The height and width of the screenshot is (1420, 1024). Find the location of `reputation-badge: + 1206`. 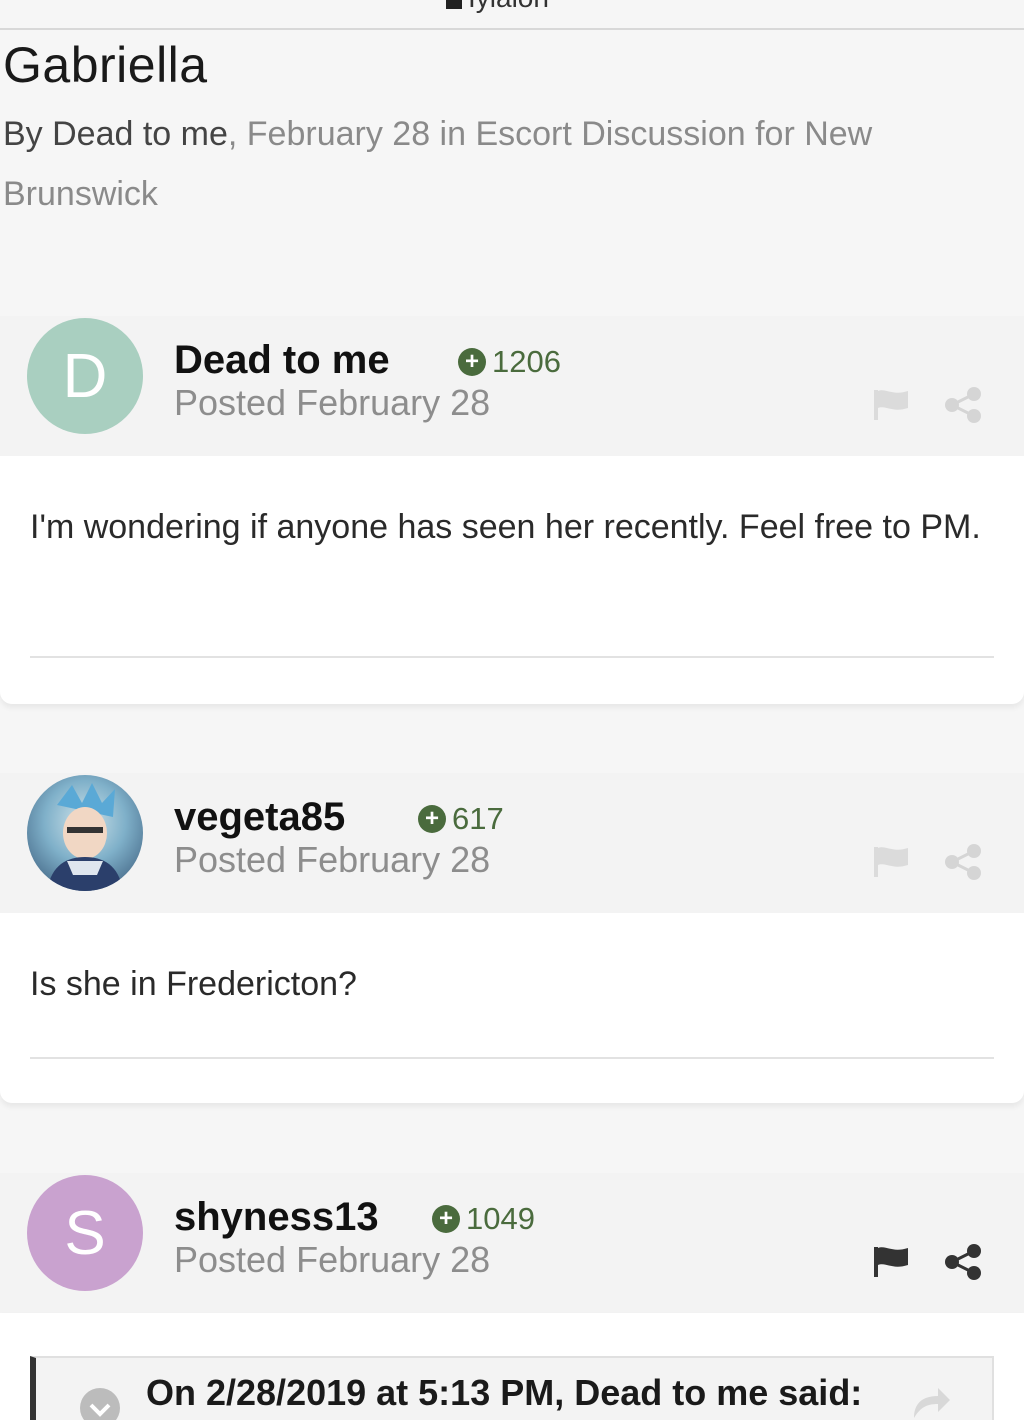

reputation-badge: + 1206 is located at coordinates (509, 362).